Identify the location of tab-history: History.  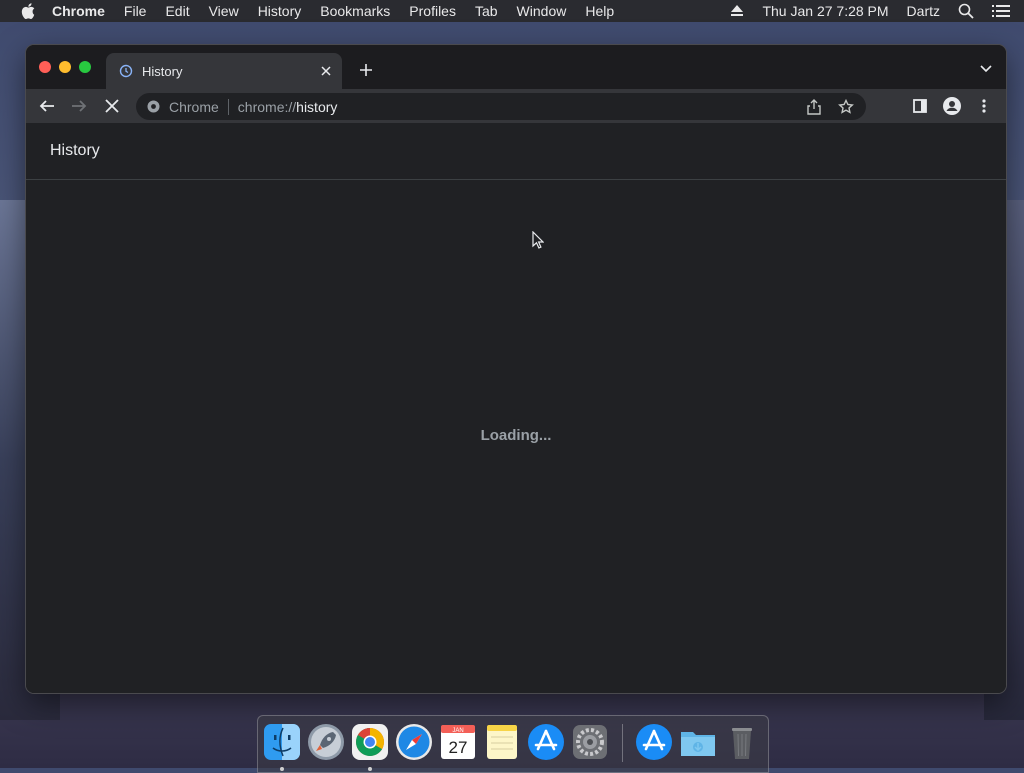
(224, 71).